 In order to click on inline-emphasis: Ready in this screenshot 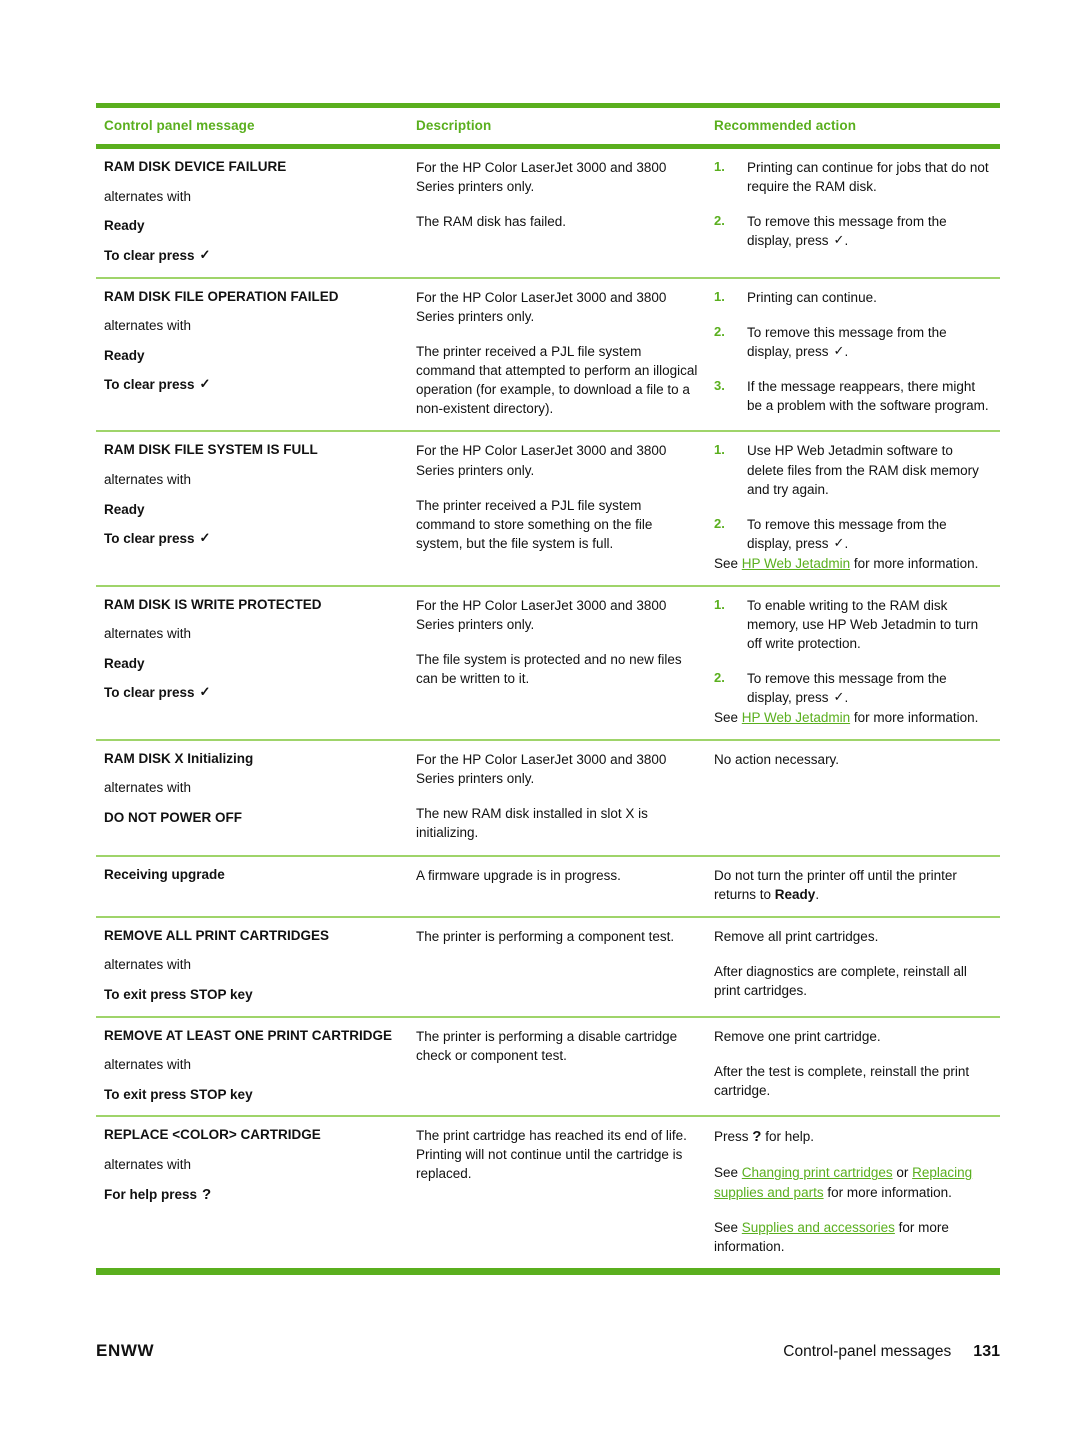, I will do `click(795, 894)`.